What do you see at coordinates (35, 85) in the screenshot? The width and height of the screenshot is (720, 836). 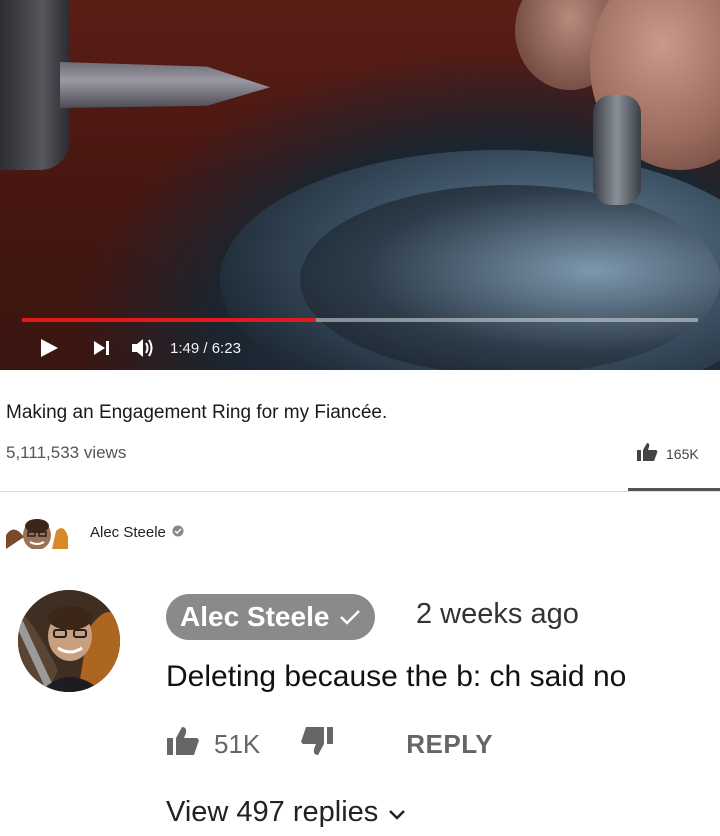 I see `video-frame-tool` at bounding box center [35, 85].